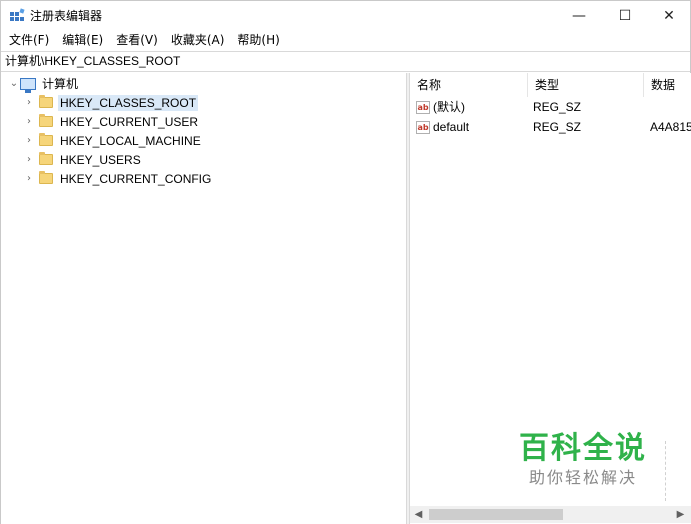 The image size is (691, 524). I want to click on menu-edit: 编辑(E), so click(82, 40).